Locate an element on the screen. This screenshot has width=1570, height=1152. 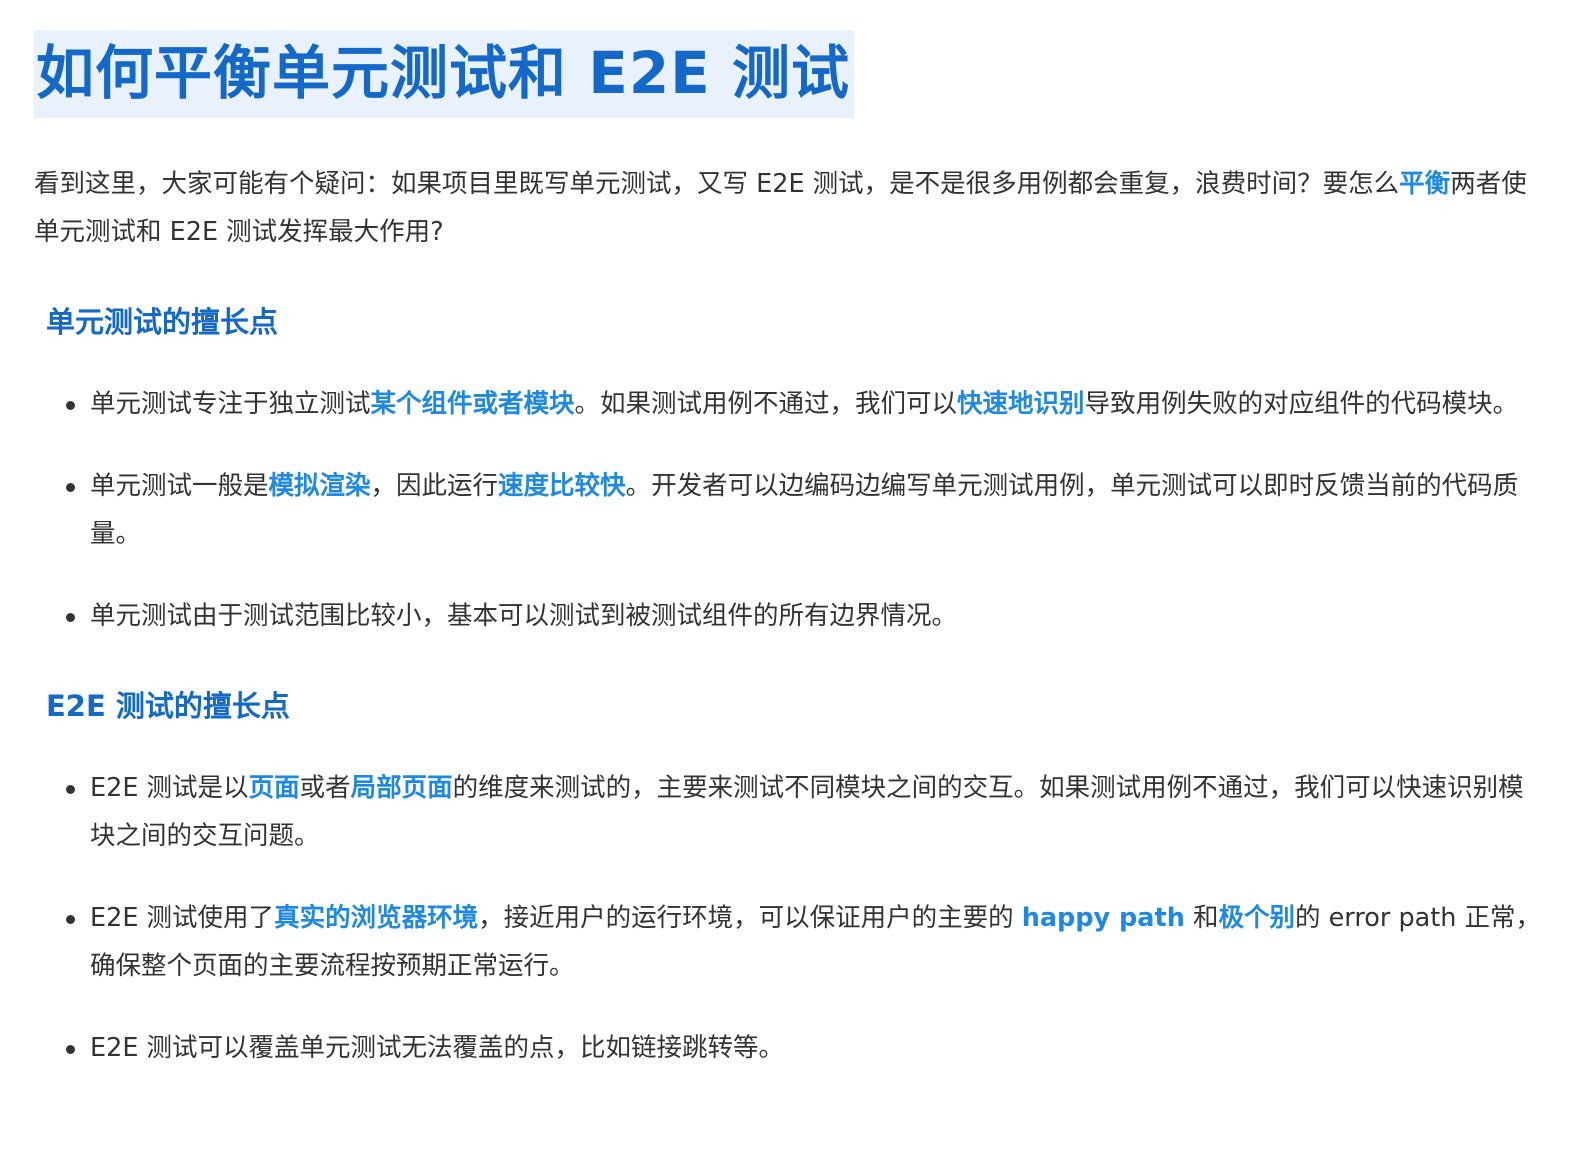
item-text: 单元测试专注于独立测试 is located at coordinates (230, 404).